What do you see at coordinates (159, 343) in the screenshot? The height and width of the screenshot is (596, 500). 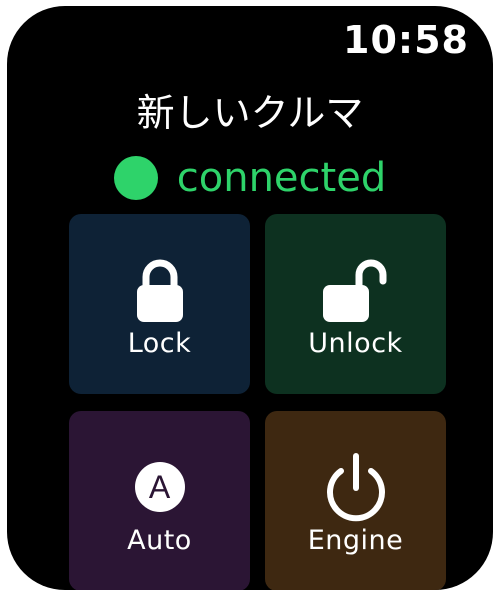 I see `lock-label: Lock` at bounding box center [159, 343].